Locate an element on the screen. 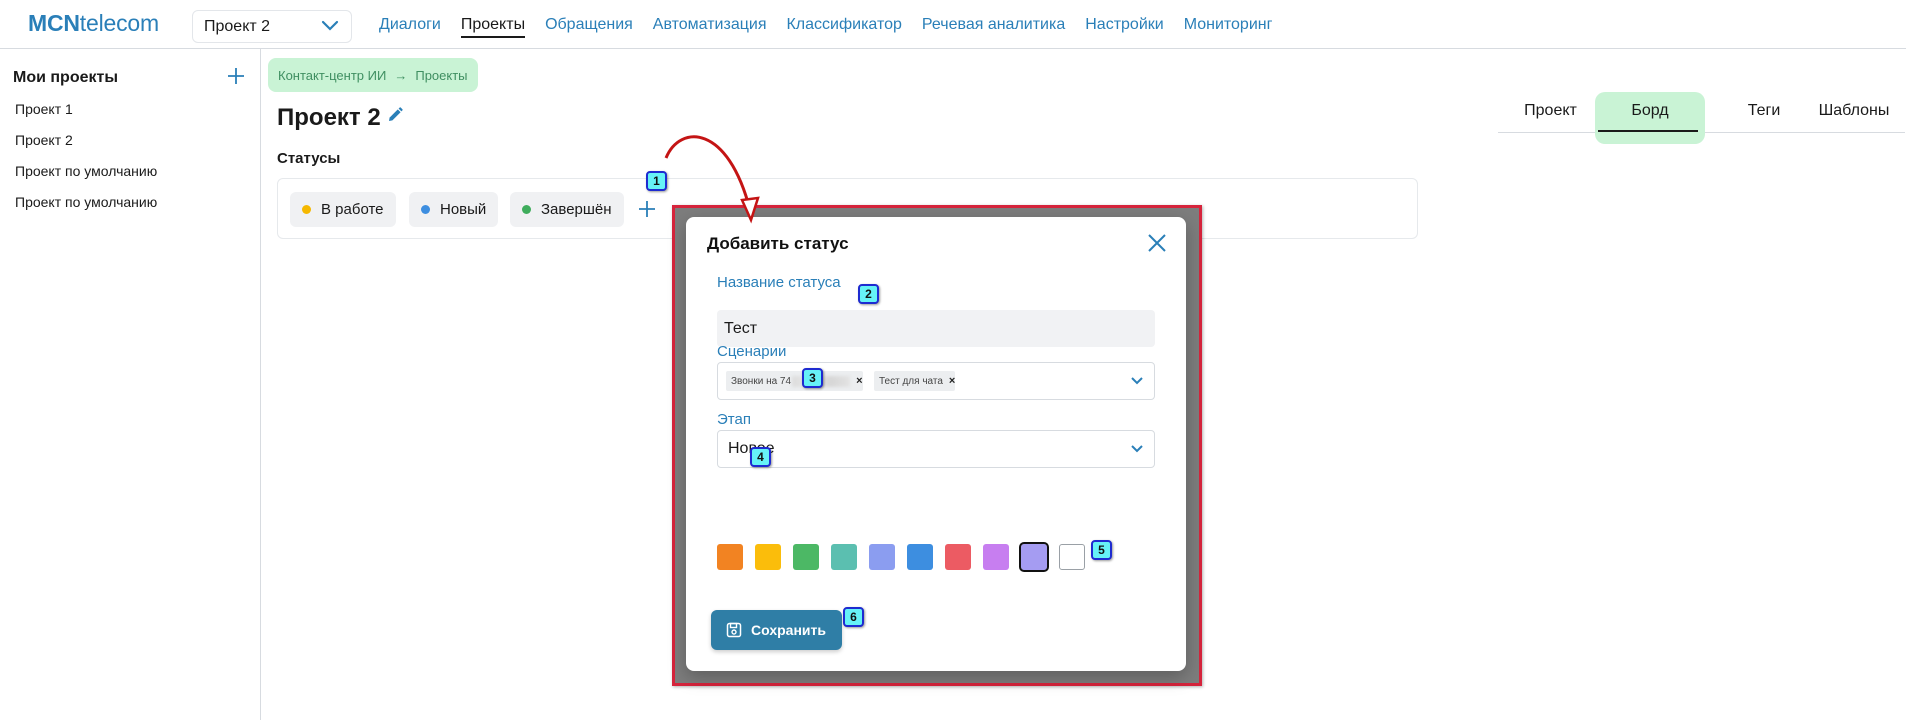 This screenshot has width=1906, height=720. tab-project: Проект is located at coordinates (1550, 112).